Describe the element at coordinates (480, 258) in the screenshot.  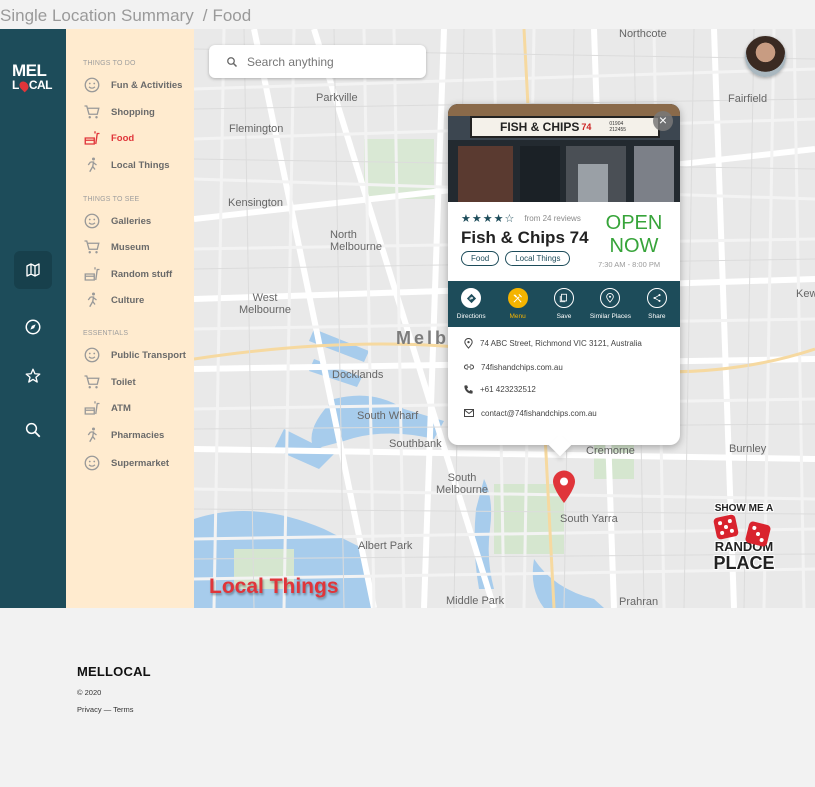
I see `tag-food: Food` at that location.